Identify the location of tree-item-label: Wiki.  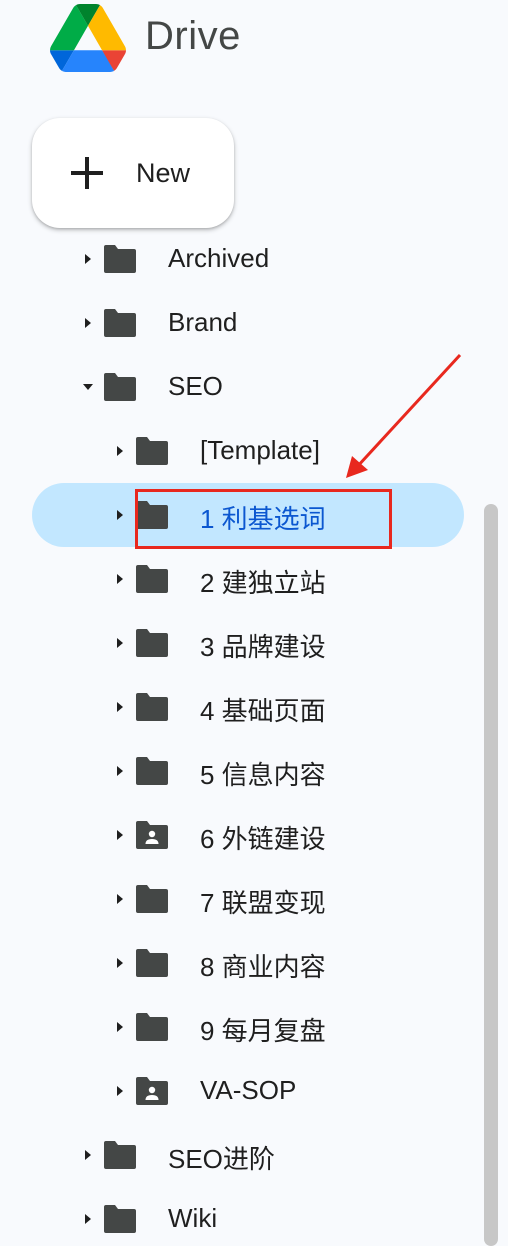
(193, 1218).